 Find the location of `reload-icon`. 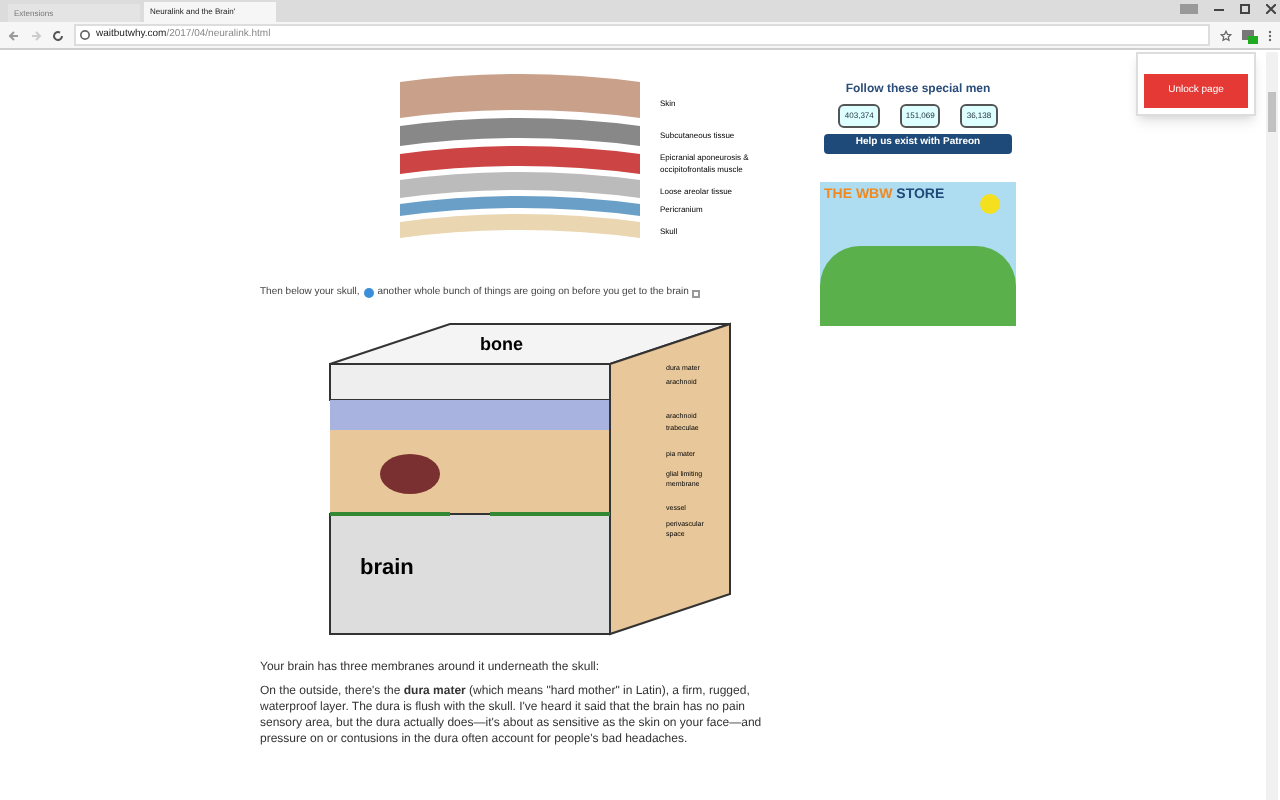

reload-icon is located at coordinates (58, 35).